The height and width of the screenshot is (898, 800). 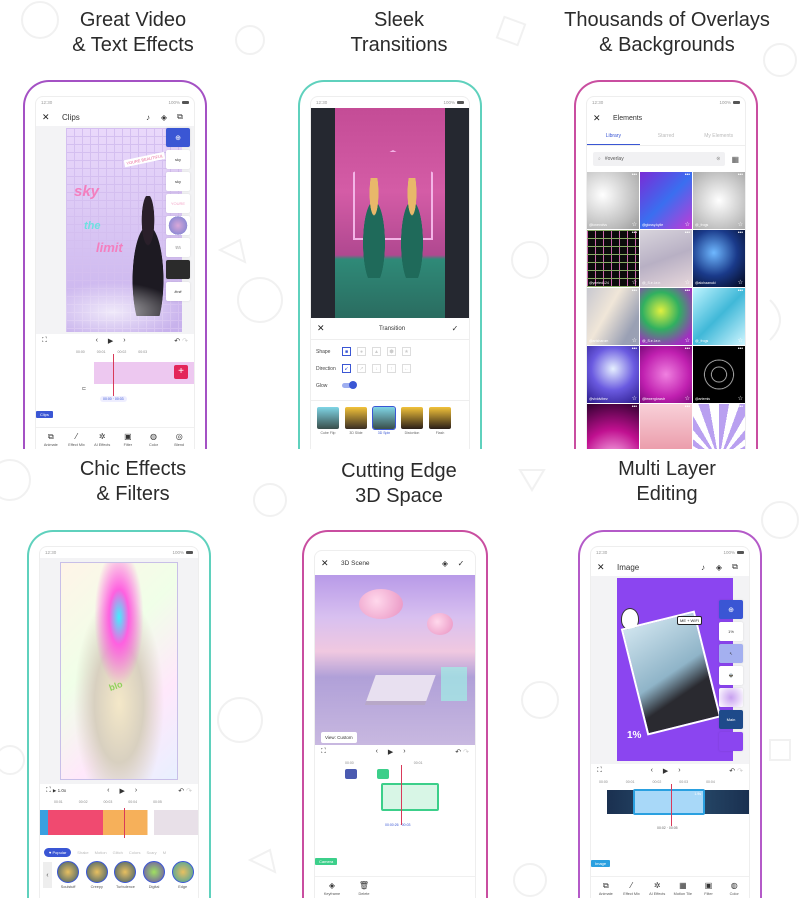 I want to click on category-popular: ♥ Popular, so click(x=58, y=852).